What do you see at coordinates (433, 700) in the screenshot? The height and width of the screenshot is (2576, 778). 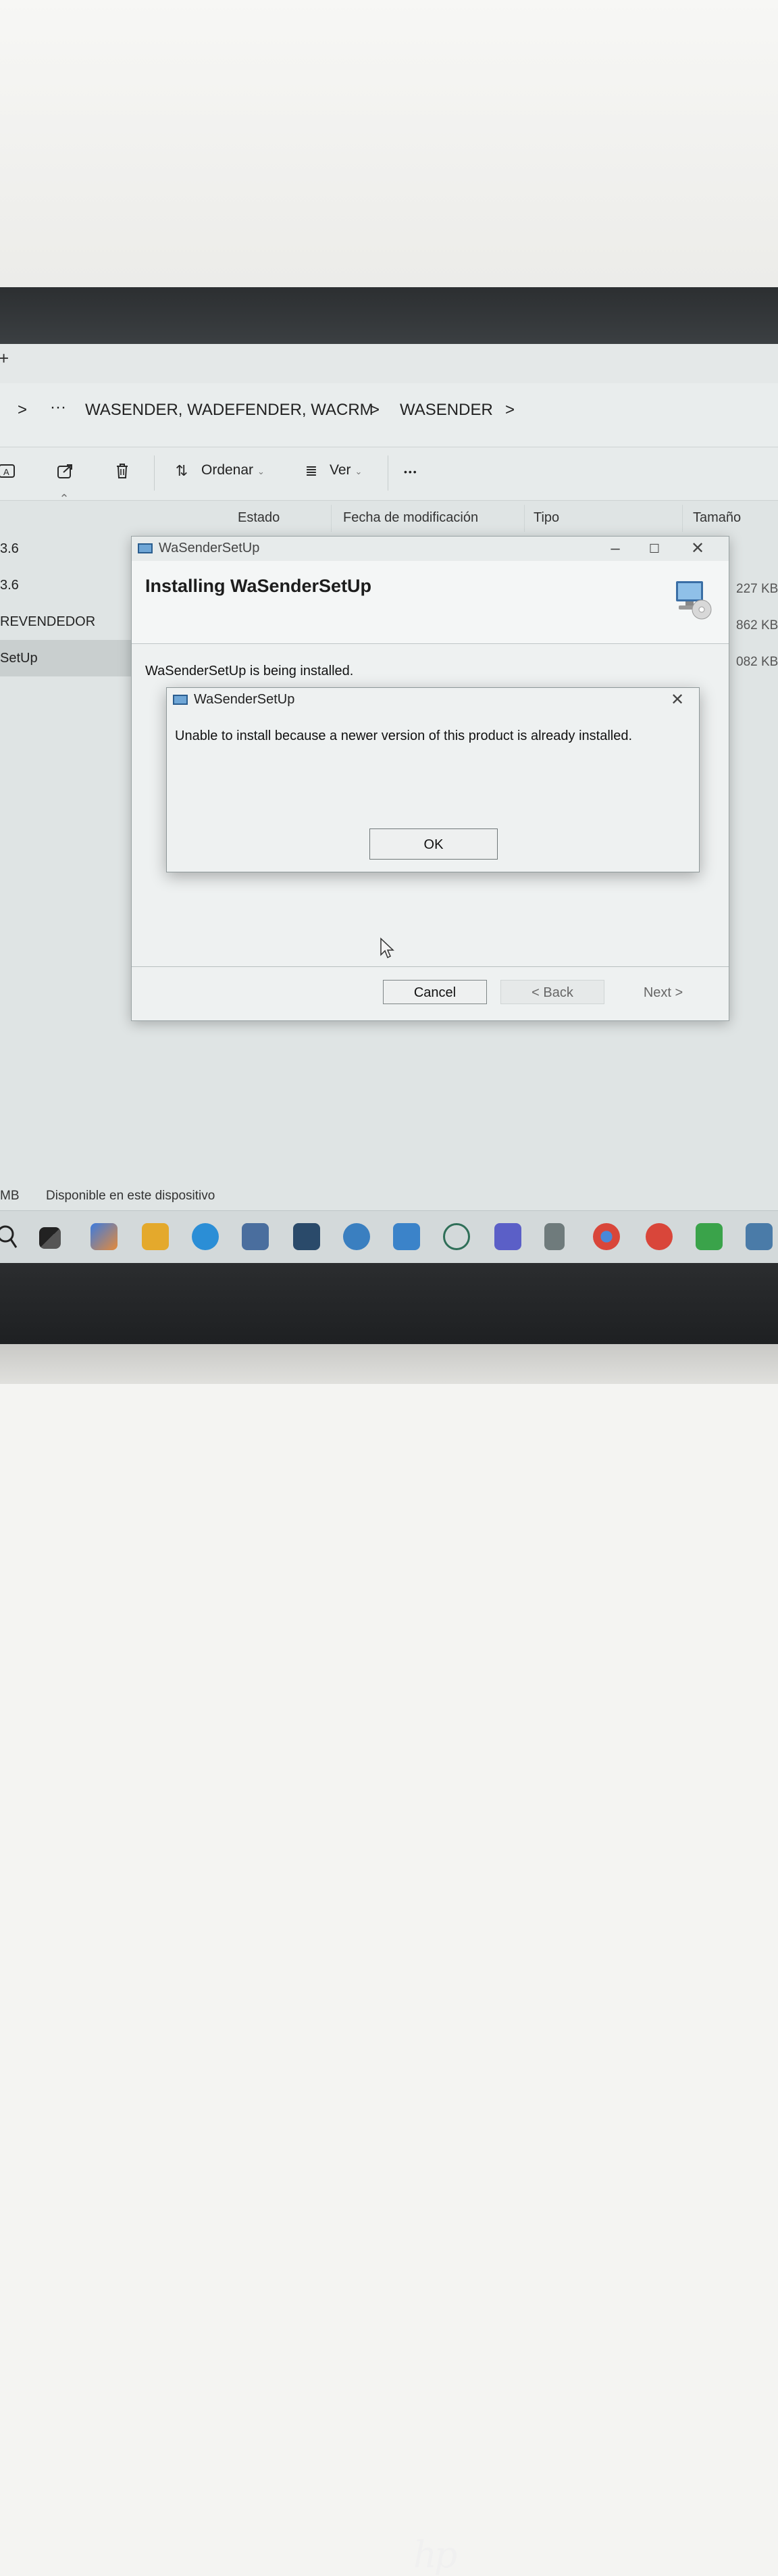 I see `error-dialog-title-bar: WaSenderSetUp ✕` at bounding box center [433, 700].